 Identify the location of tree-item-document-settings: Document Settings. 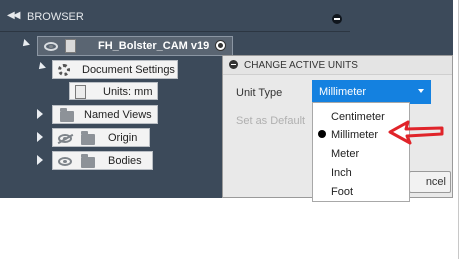
(115, 69).